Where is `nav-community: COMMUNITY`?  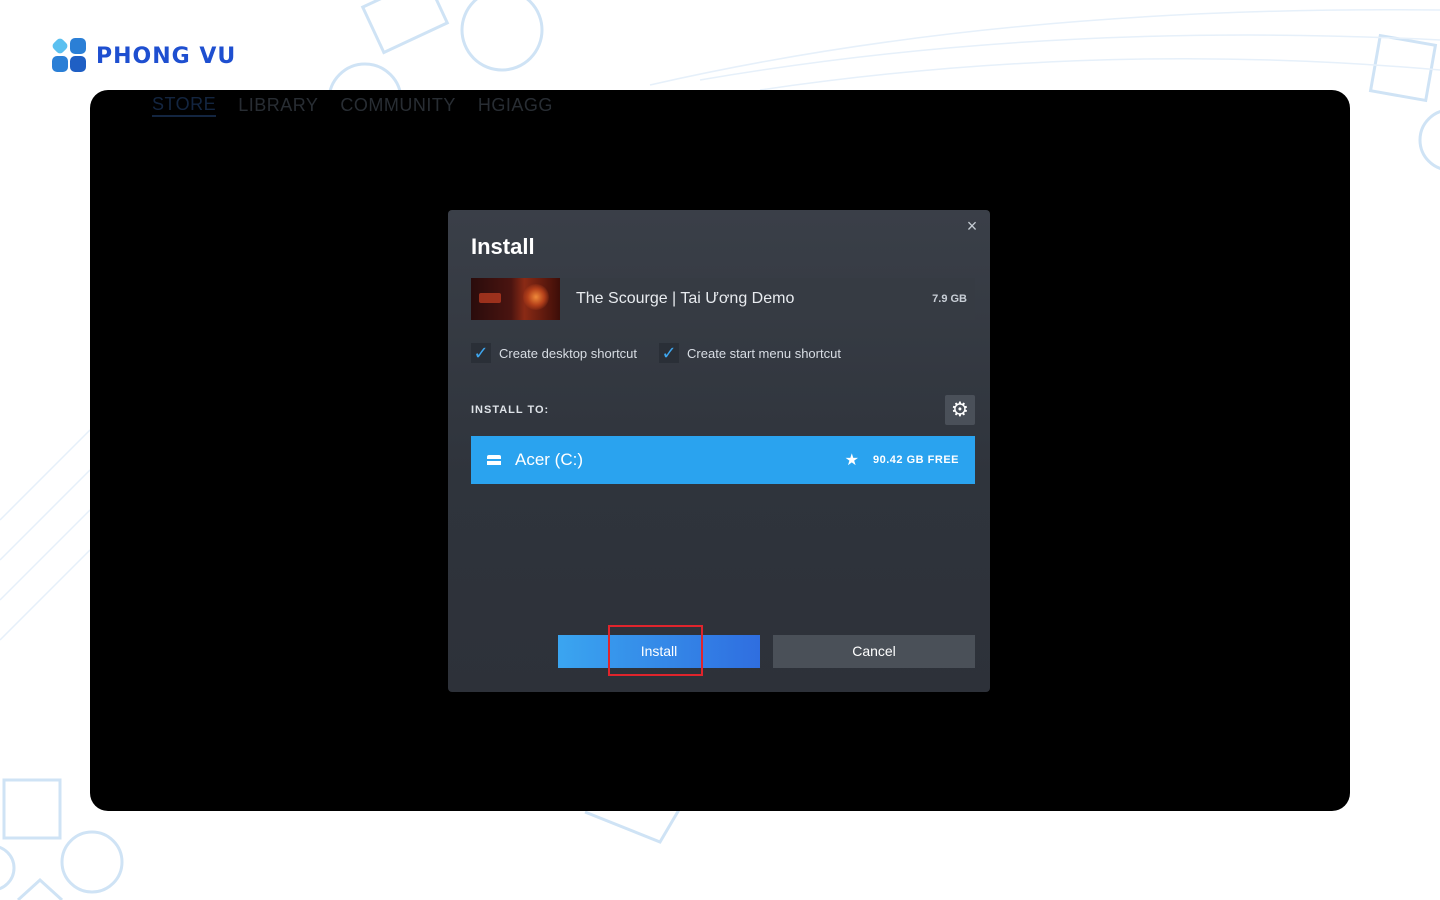 nav-community: COMMUNITY is located at coordinates (398, 105).